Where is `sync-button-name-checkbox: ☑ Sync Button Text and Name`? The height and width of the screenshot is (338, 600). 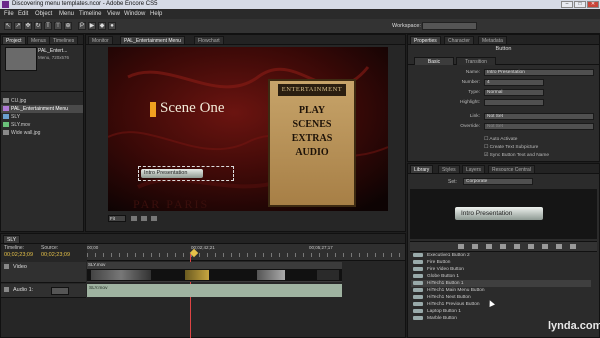
sync-button-name-checkbox: ☑ Sync Button Text and Name is located at coordinates (516, 155).